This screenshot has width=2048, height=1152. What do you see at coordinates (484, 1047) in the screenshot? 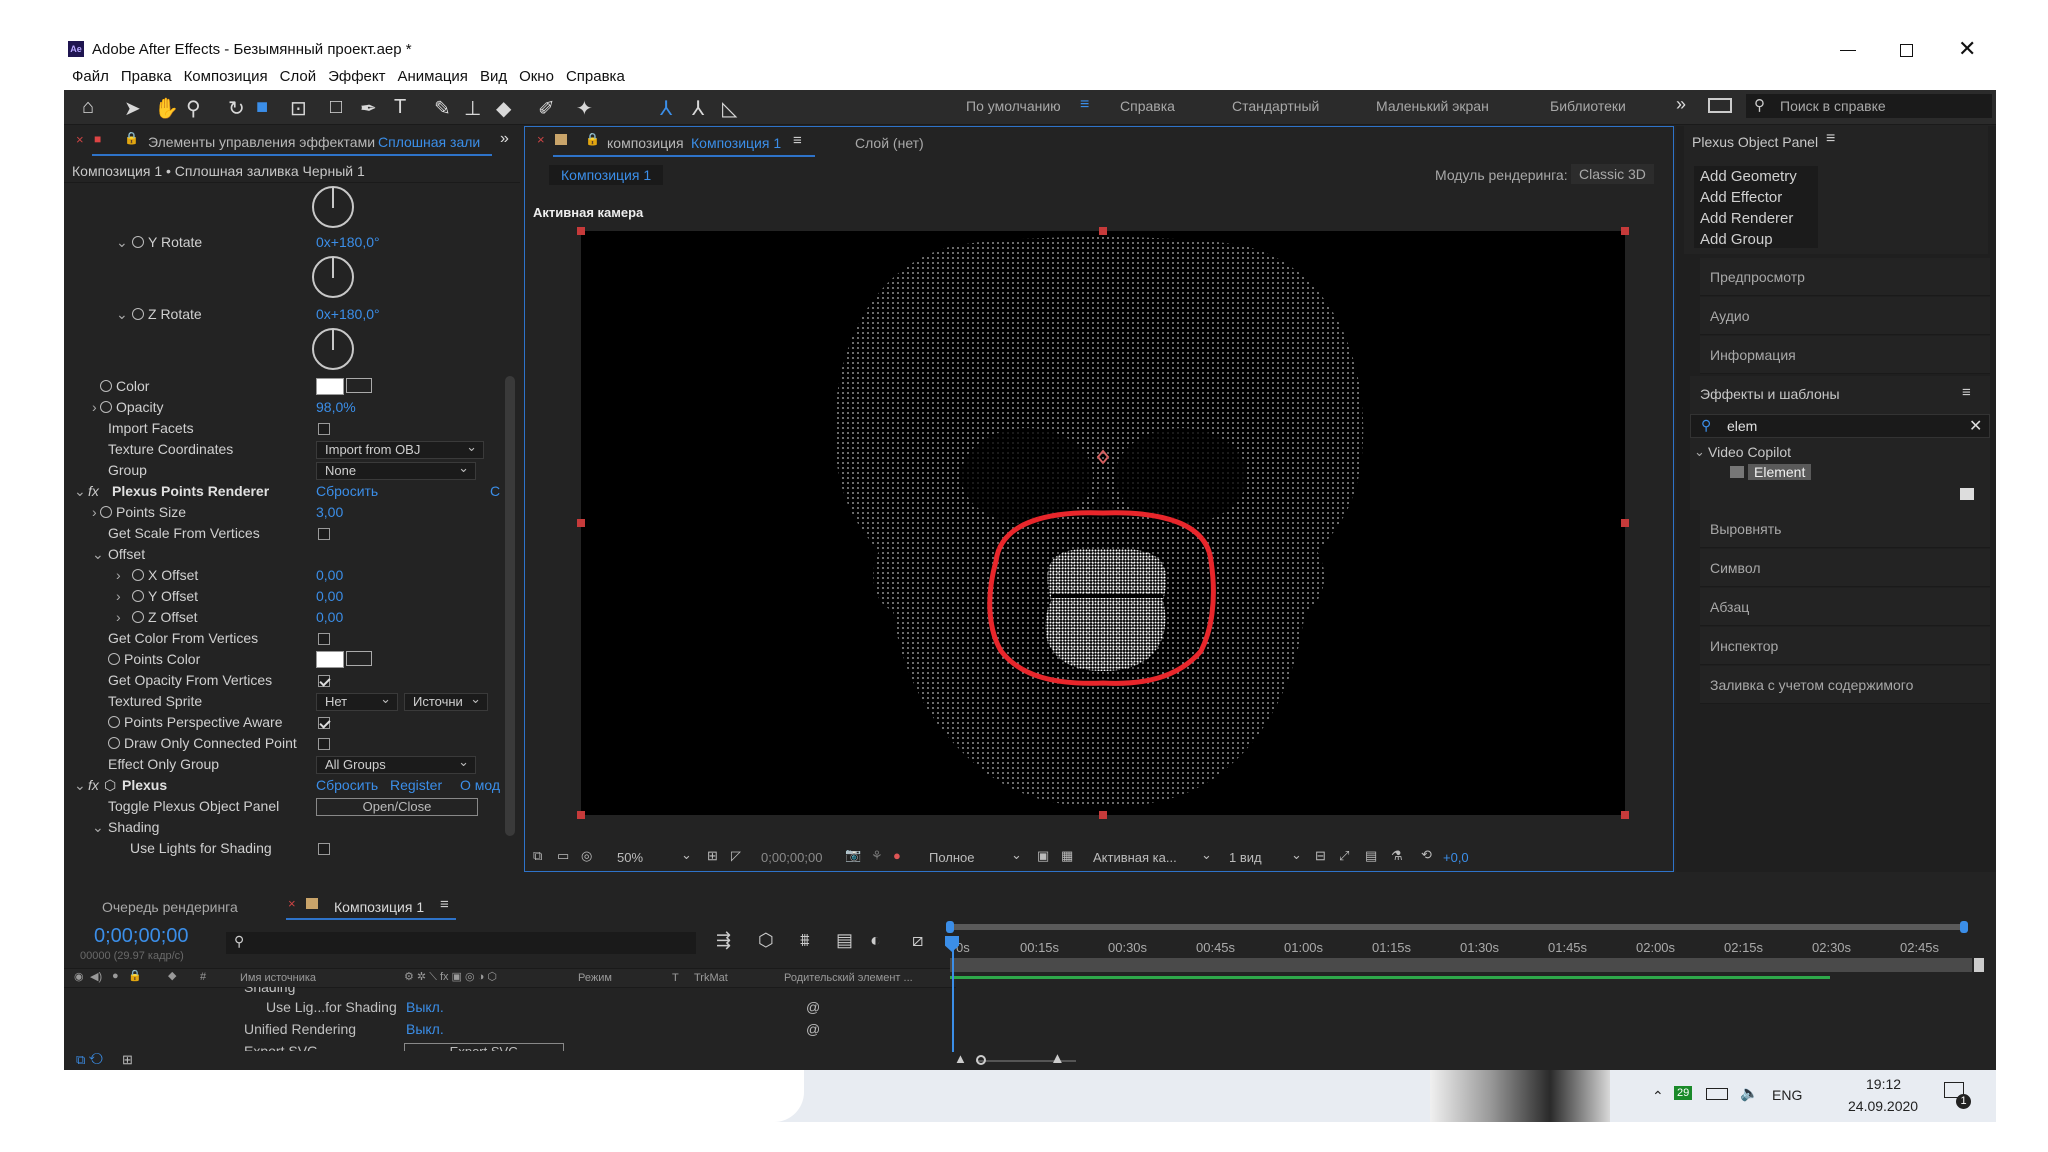
I see `export-svg-button: Export SVG` at bounding box center [484, 1047].